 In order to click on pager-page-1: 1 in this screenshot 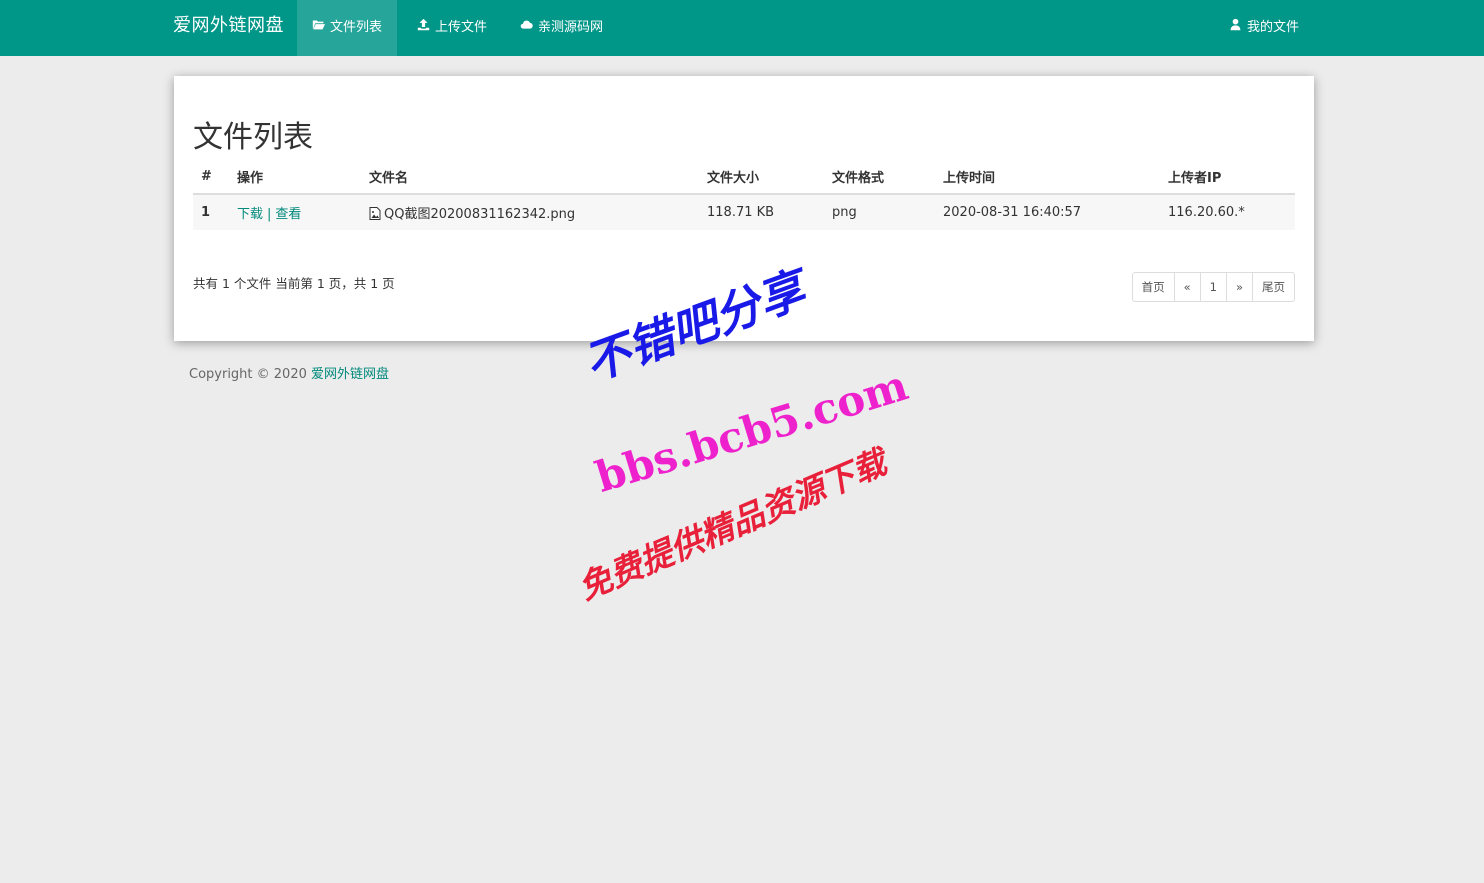, I will do `click(1213, 287)`.